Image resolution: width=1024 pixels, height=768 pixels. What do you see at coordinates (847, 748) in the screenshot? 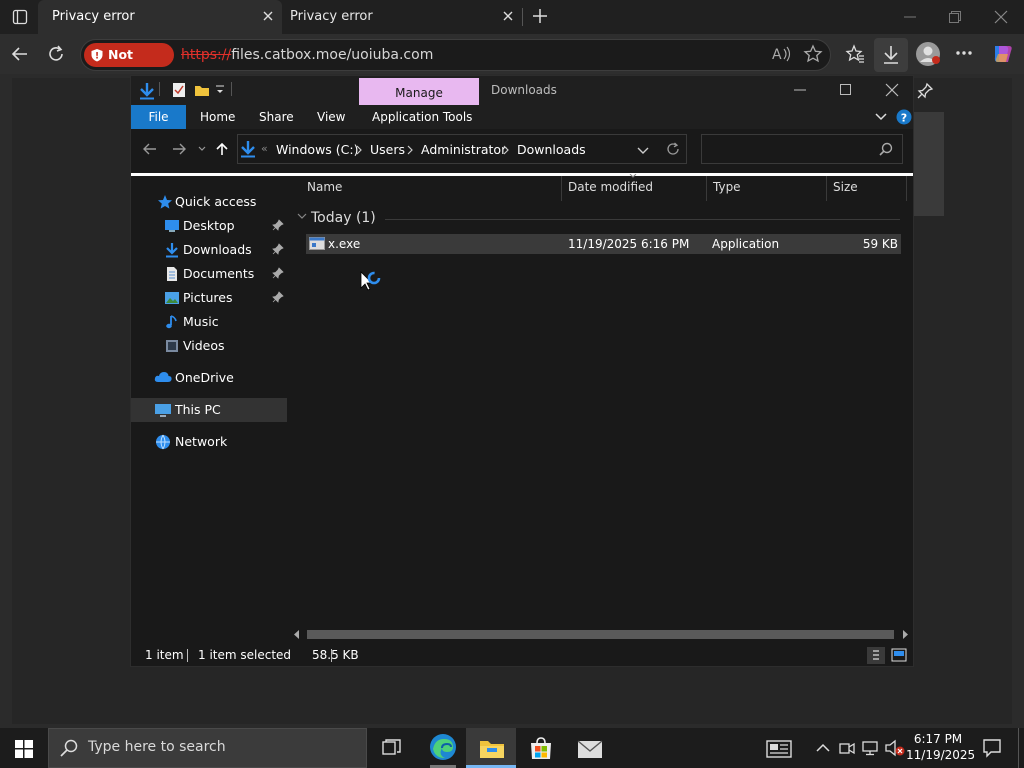
I see `meet-now-icon` at bounding box center [847, 748].